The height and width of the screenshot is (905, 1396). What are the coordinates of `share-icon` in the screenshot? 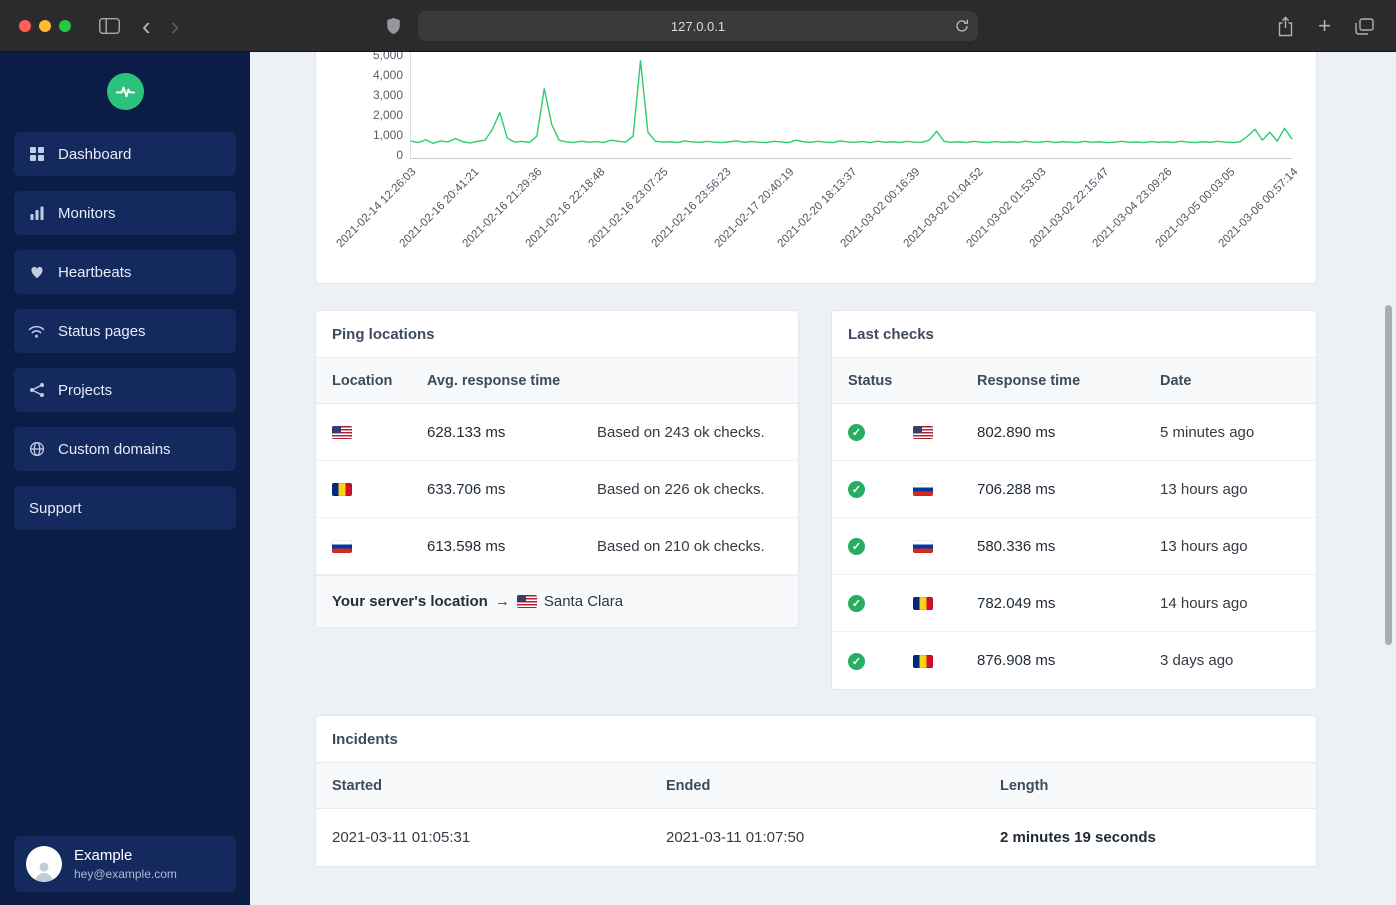 It's located at (1285, 25).